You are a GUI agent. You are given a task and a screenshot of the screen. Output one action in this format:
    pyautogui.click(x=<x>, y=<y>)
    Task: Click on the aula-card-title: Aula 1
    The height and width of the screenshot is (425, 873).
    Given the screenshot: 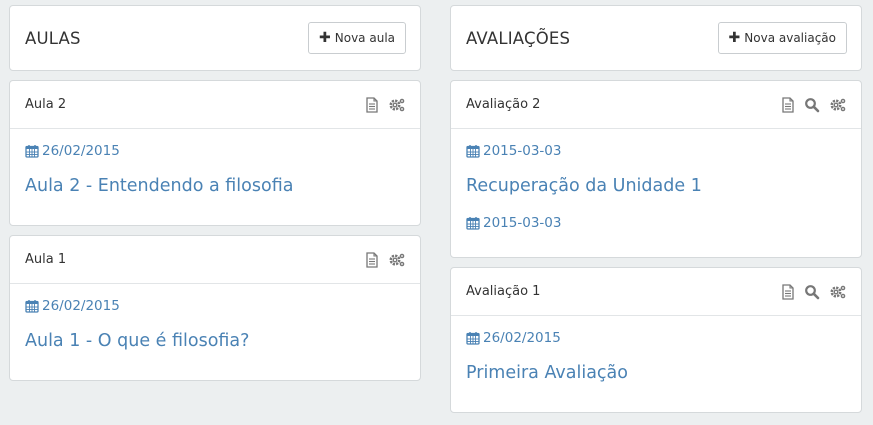 What is the action you would take?
    pyautogui.click(x=46, y=259)
    